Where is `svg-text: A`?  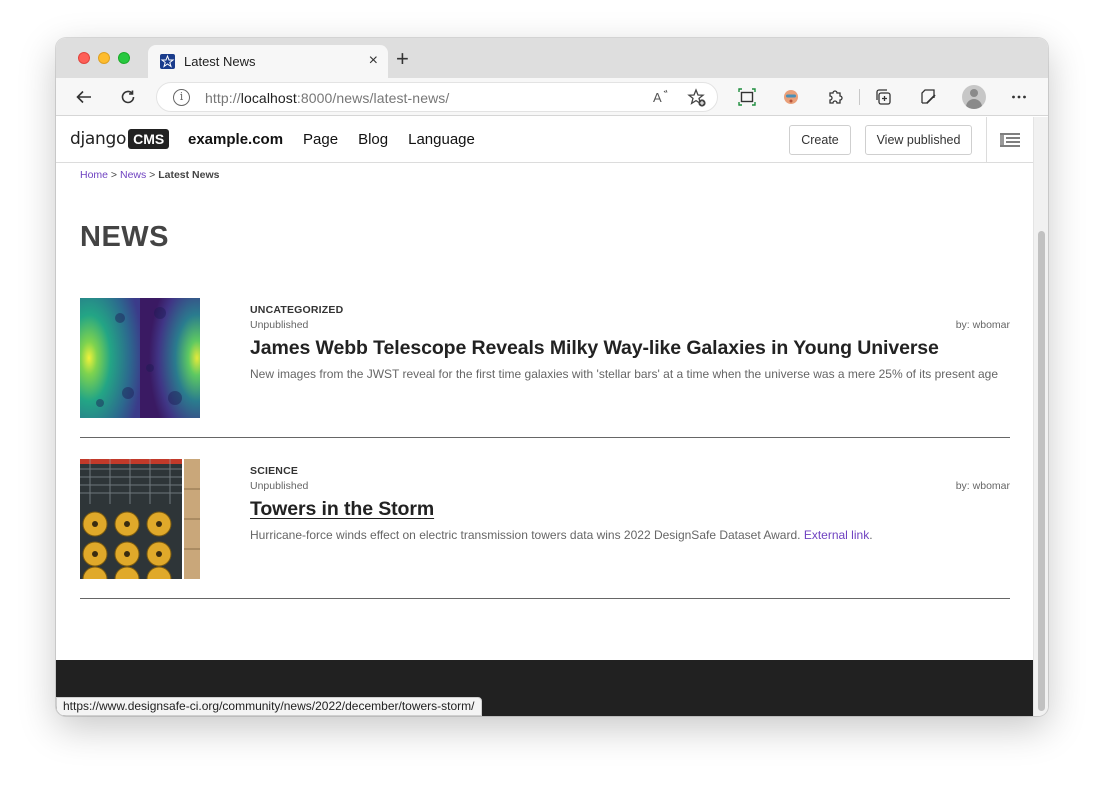
svg-text: A is located at coordinates (657, 97).